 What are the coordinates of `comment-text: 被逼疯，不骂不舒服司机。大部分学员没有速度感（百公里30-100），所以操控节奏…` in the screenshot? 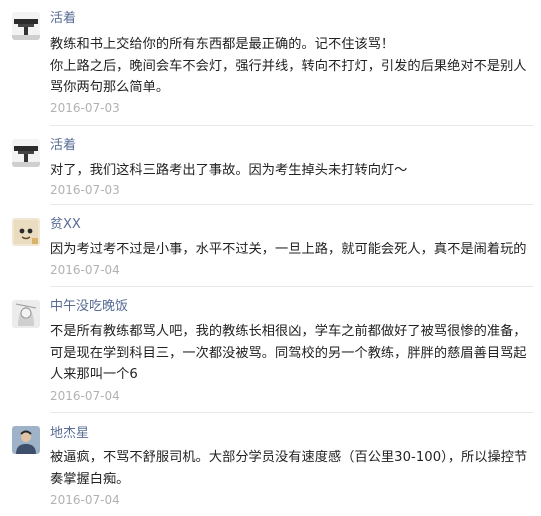 It's located at (289, 468).